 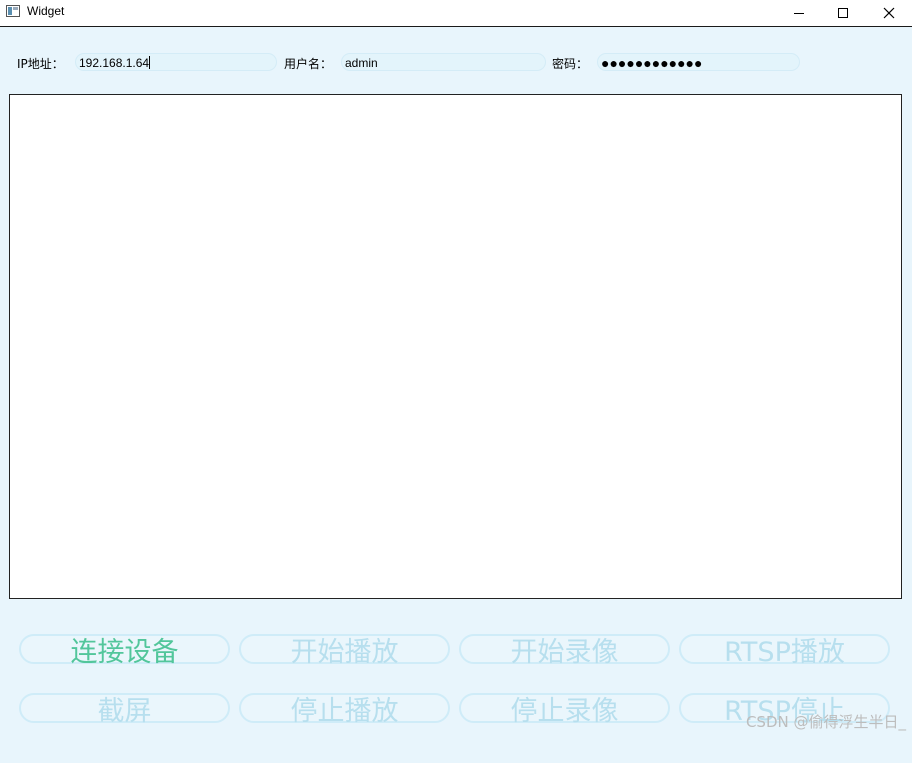 I want to click on close-icon, so click(x=889, y=13).